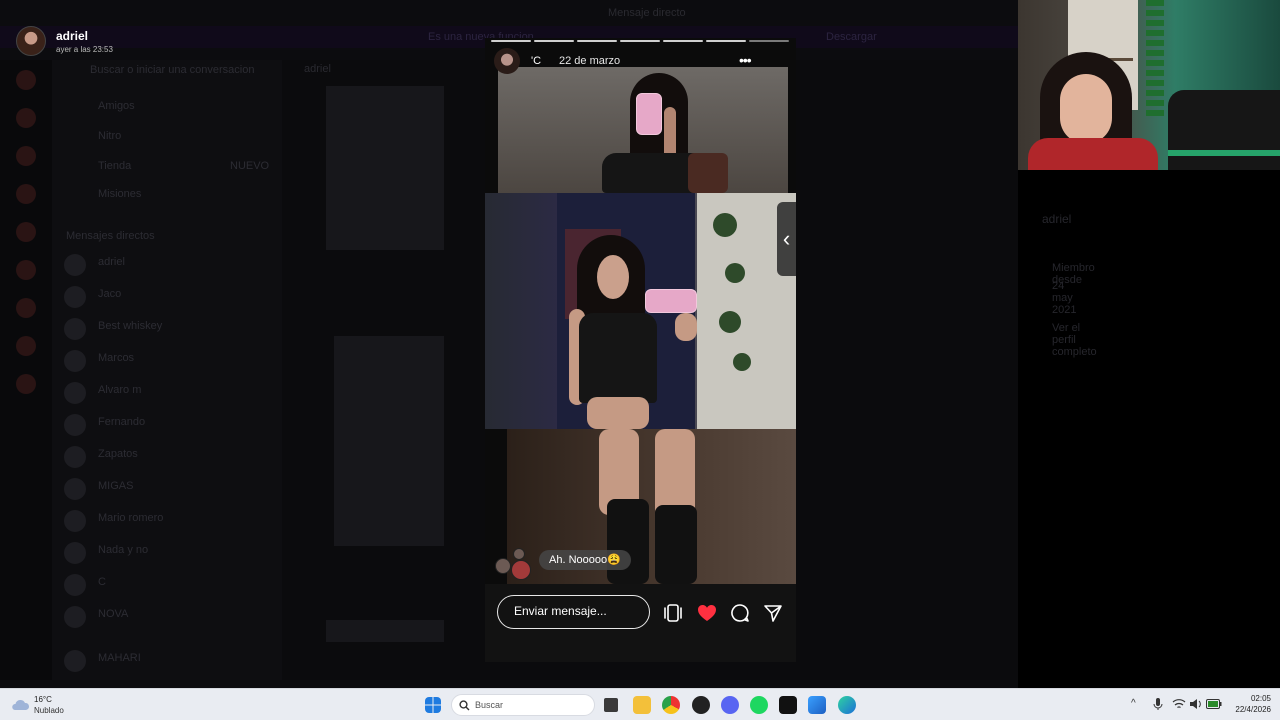 Image resolution: width=1280 pixels, height=720 pixels. What do you see at coordinates (647, 13) in the screenshot?
I see `app-title: Mensaje directo` at bounding box center [647, 13].